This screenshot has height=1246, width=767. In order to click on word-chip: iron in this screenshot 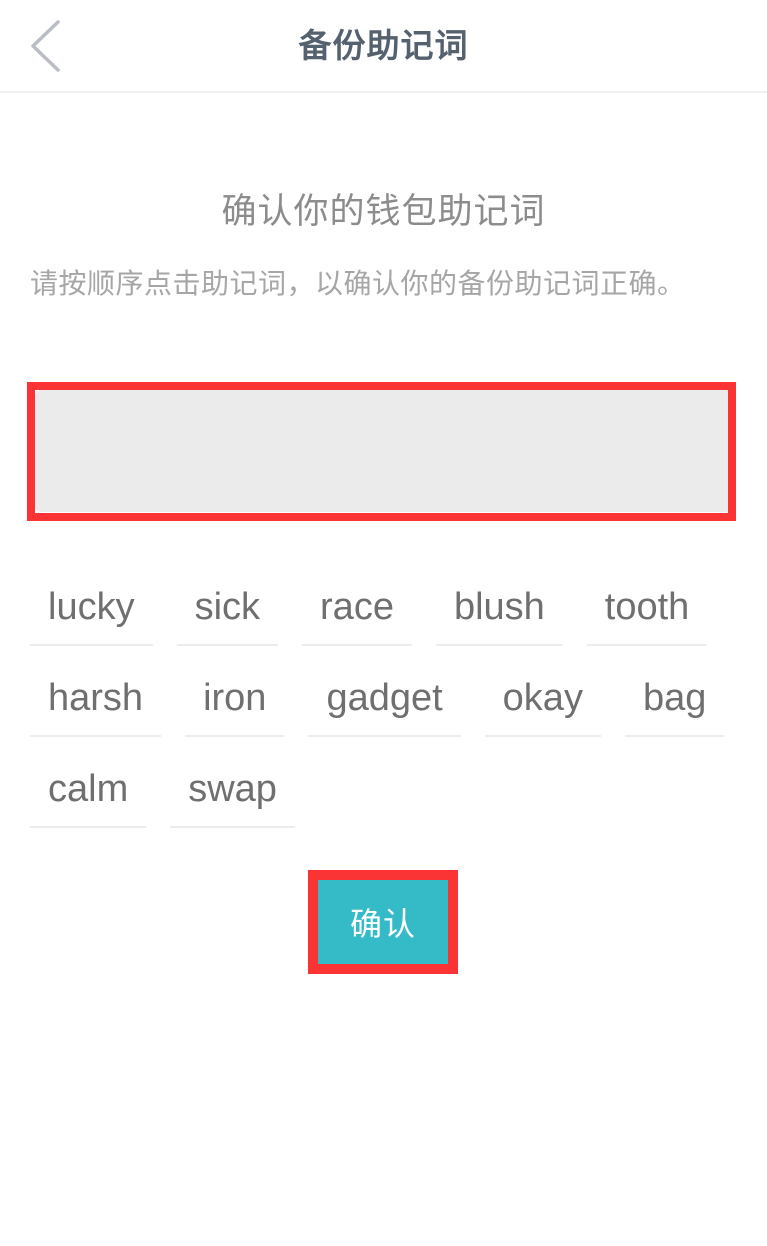, I will do `click(235, 703)`.